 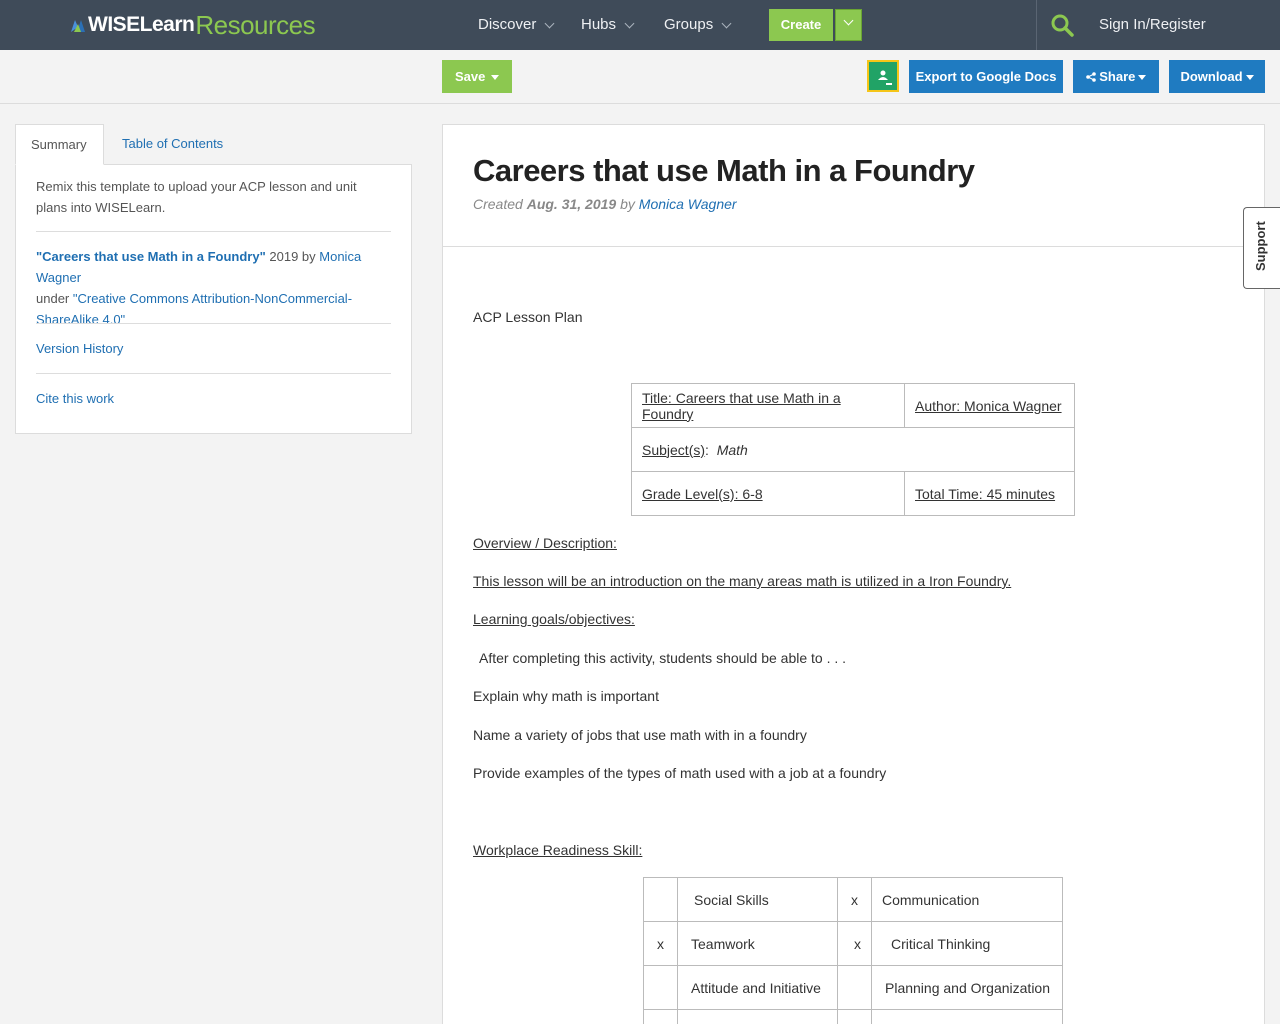 I want to click on tab-summary: Summary, so click(x=59, y=144).